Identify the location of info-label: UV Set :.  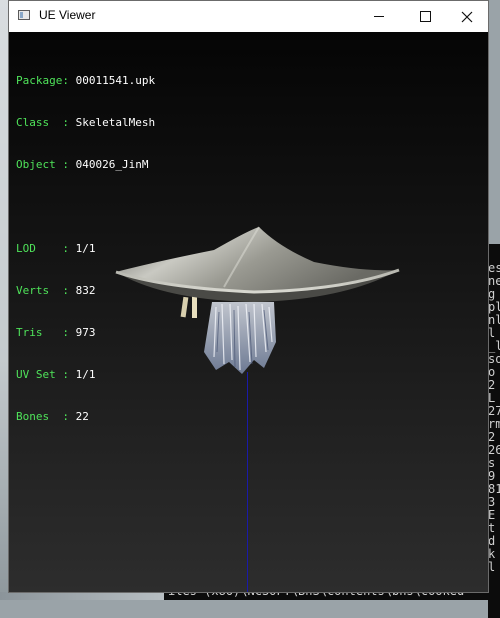
(46, 374).